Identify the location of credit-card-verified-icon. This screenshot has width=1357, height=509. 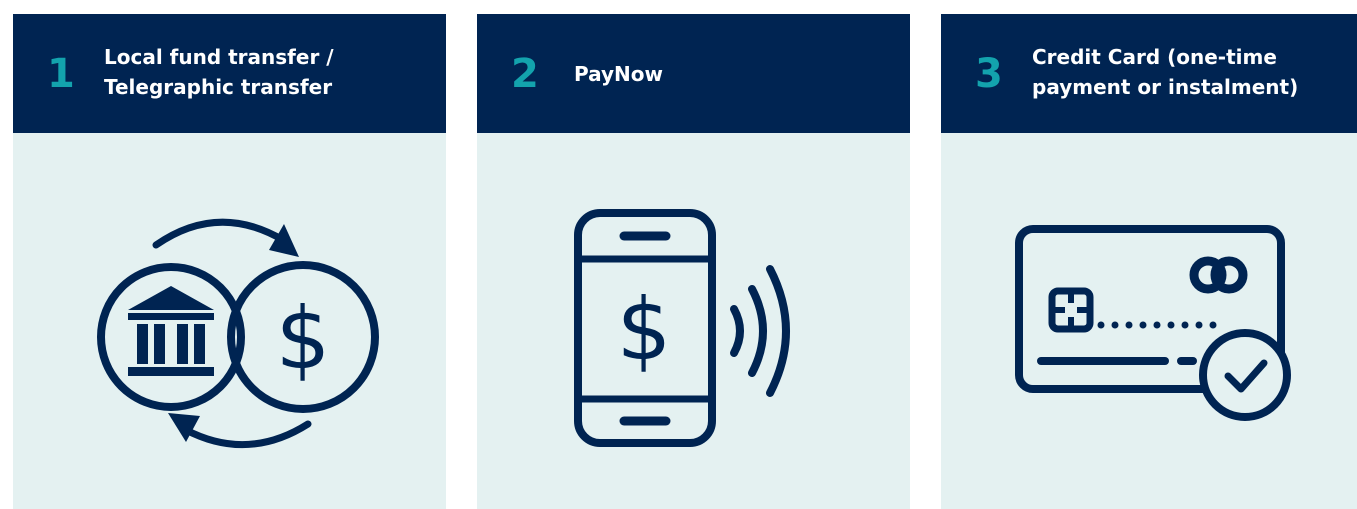
(1153, 323).